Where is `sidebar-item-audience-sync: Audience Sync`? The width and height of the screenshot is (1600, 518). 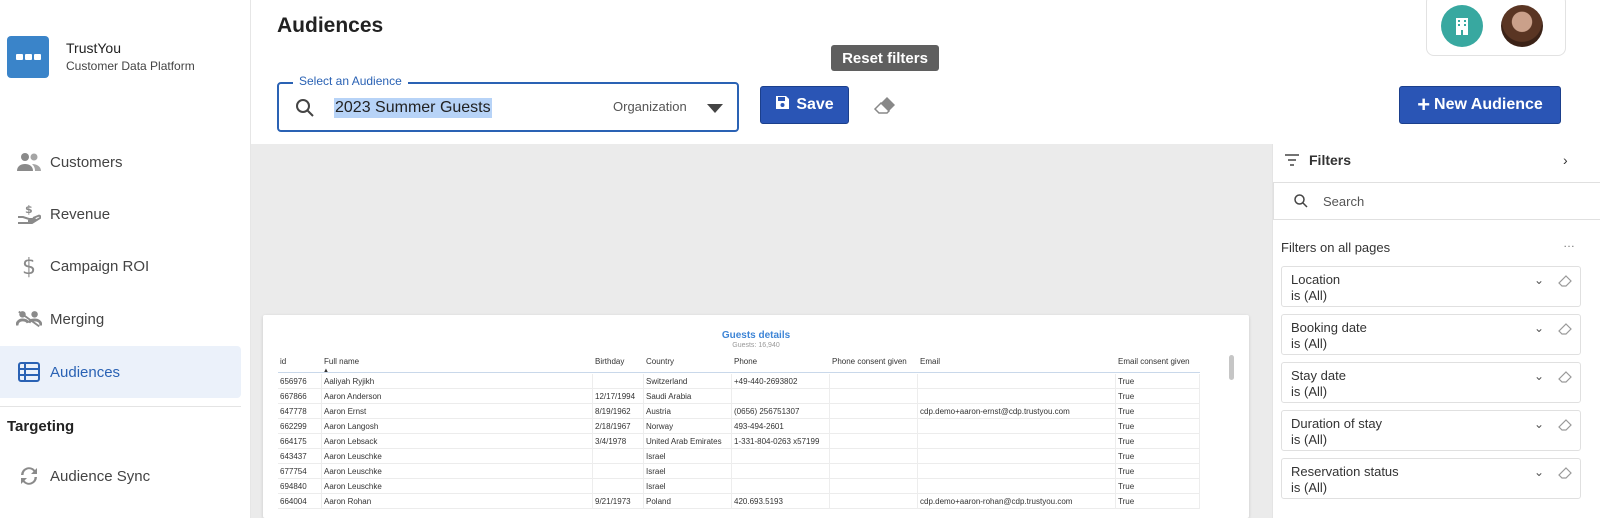 sidebar-item-audience-sync: Audience Sync is located at coordinates (120, 476).